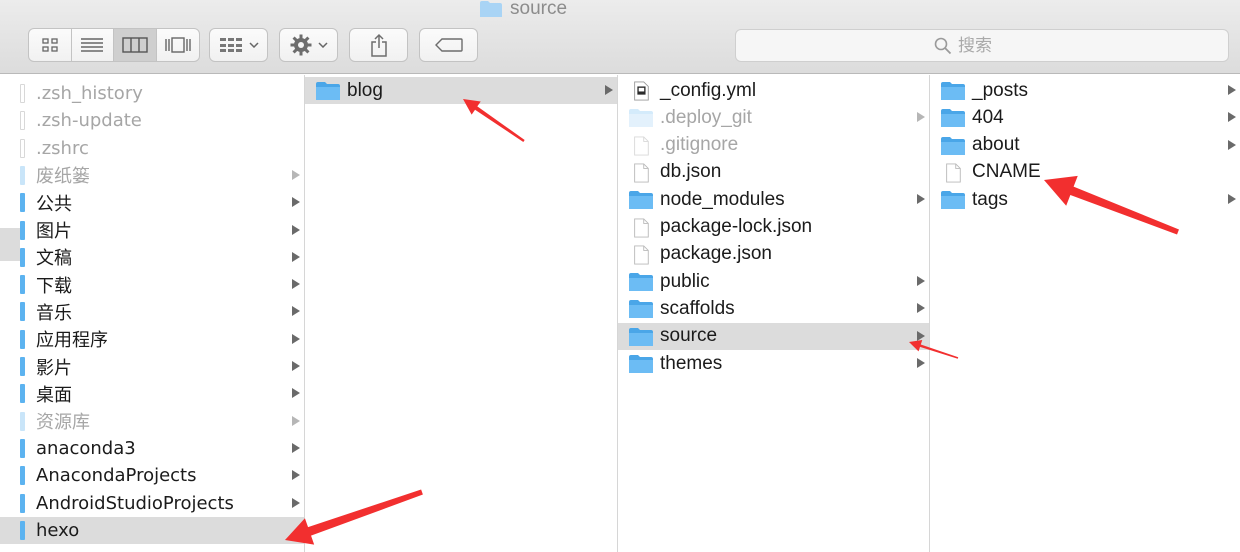  I want to click on item-label: 文稿, so click(54, 259).